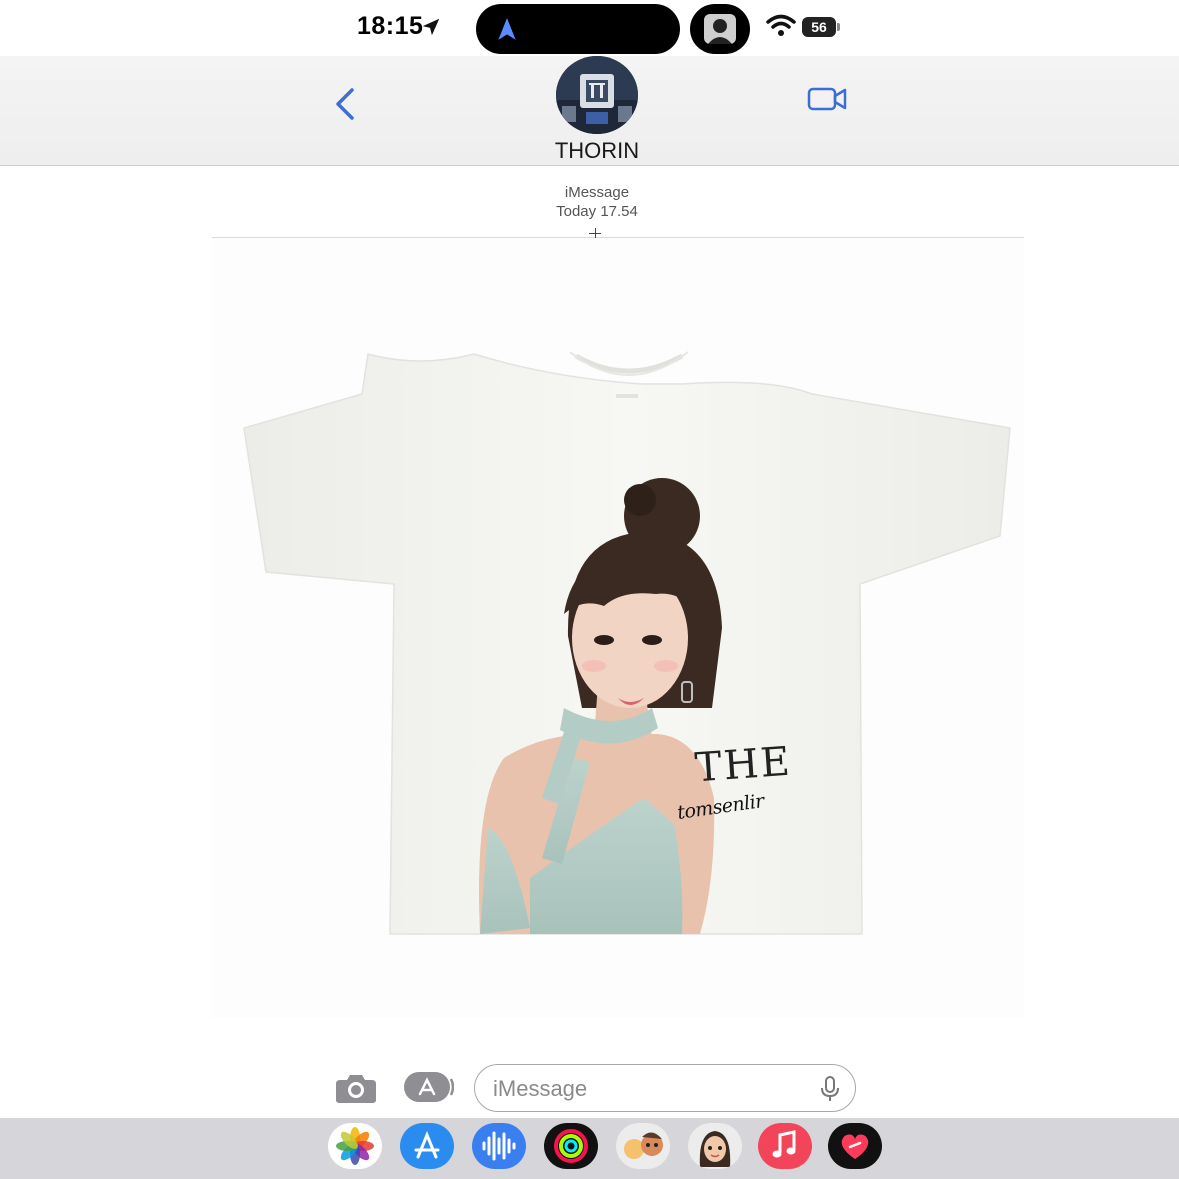 The height and width of the screenshot is (1179, 1179). What do you see at coordinates (715, 1146) in the screenshot?
I see `memoji-icon` at bounding box center [715, 1146].